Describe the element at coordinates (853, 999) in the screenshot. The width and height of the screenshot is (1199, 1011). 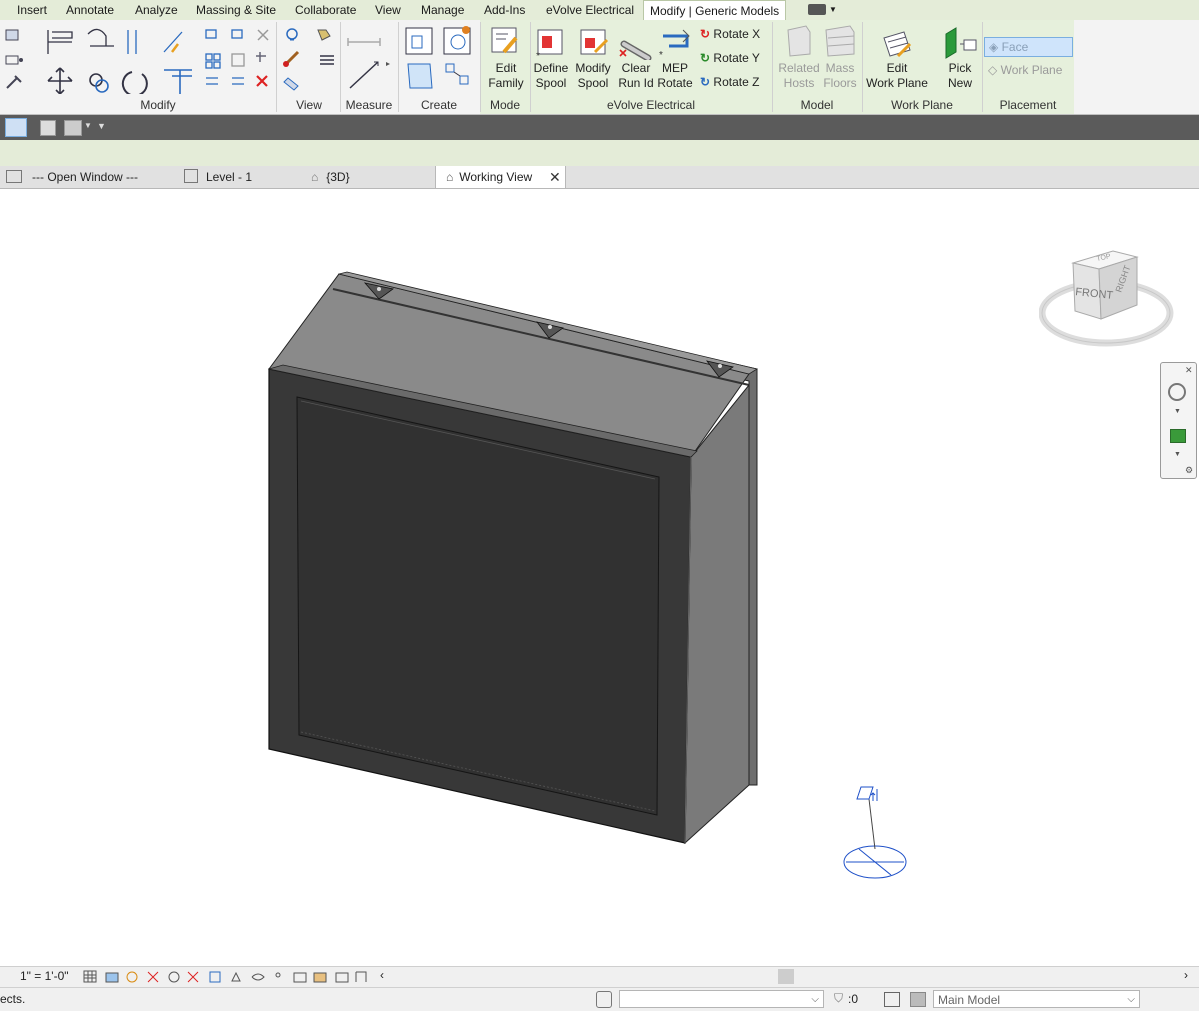
I see `selection-count: :0` at that location.